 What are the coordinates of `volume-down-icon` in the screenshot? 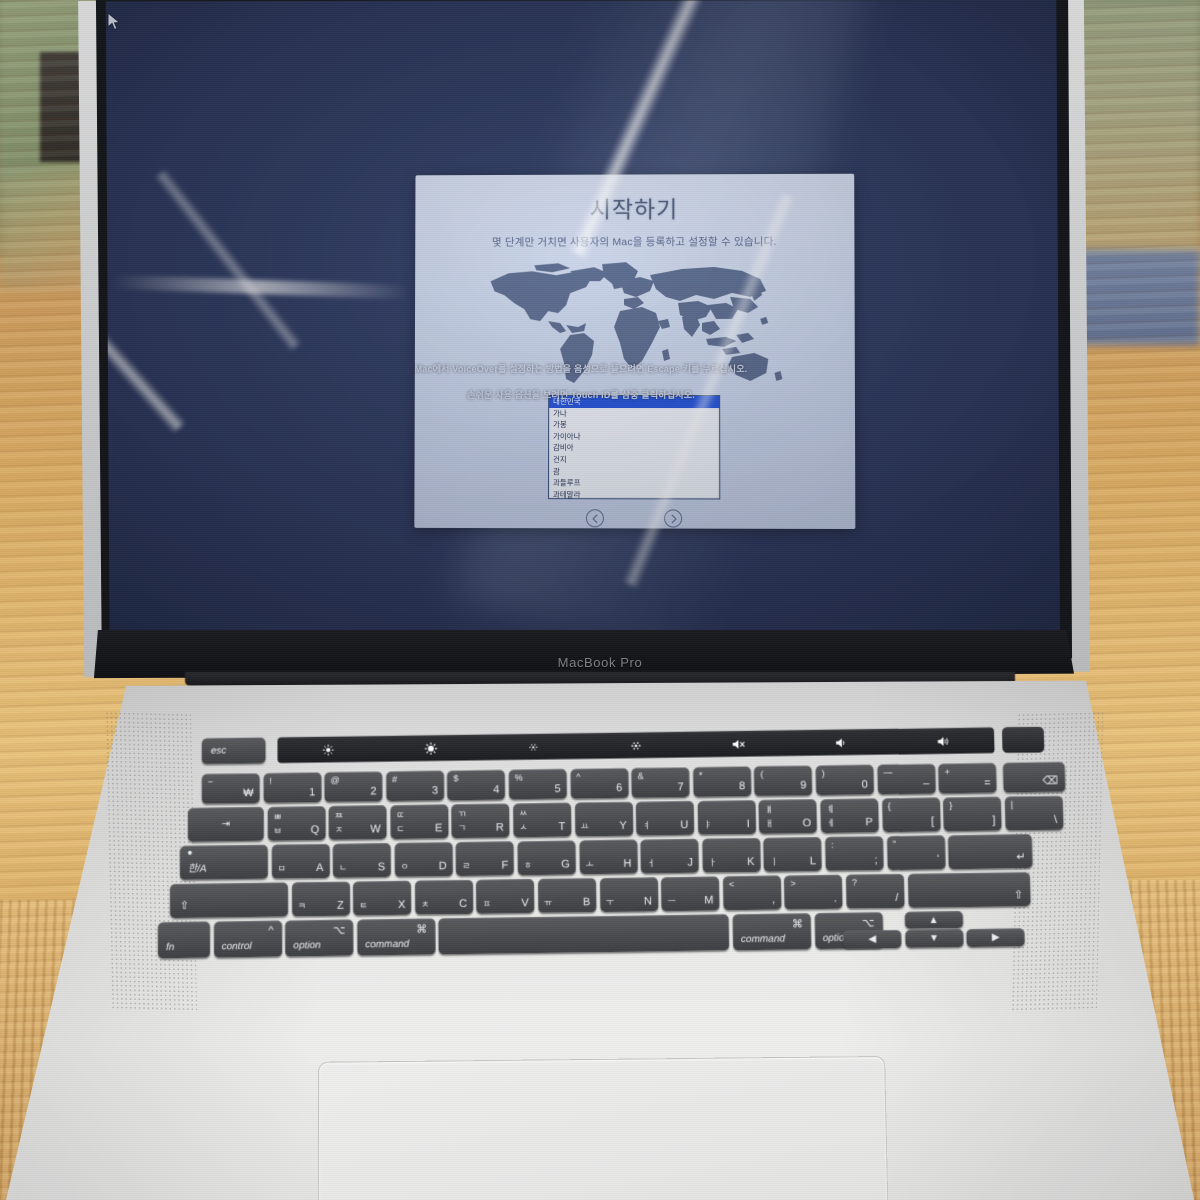 It's located at (840, 742).